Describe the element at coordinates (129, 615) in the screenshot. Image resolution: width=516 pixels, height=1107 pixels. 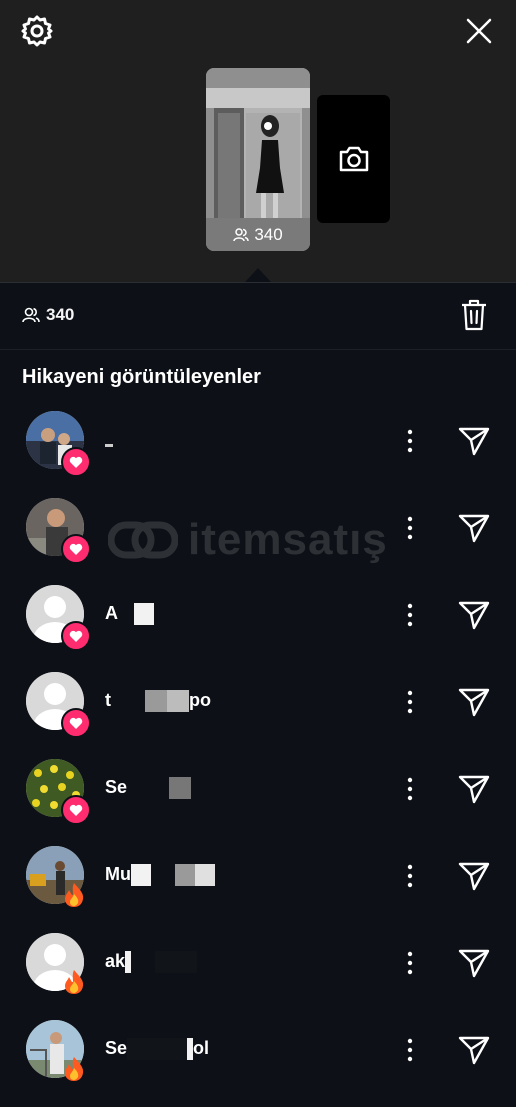
I see `viewer-username: A` at that location.